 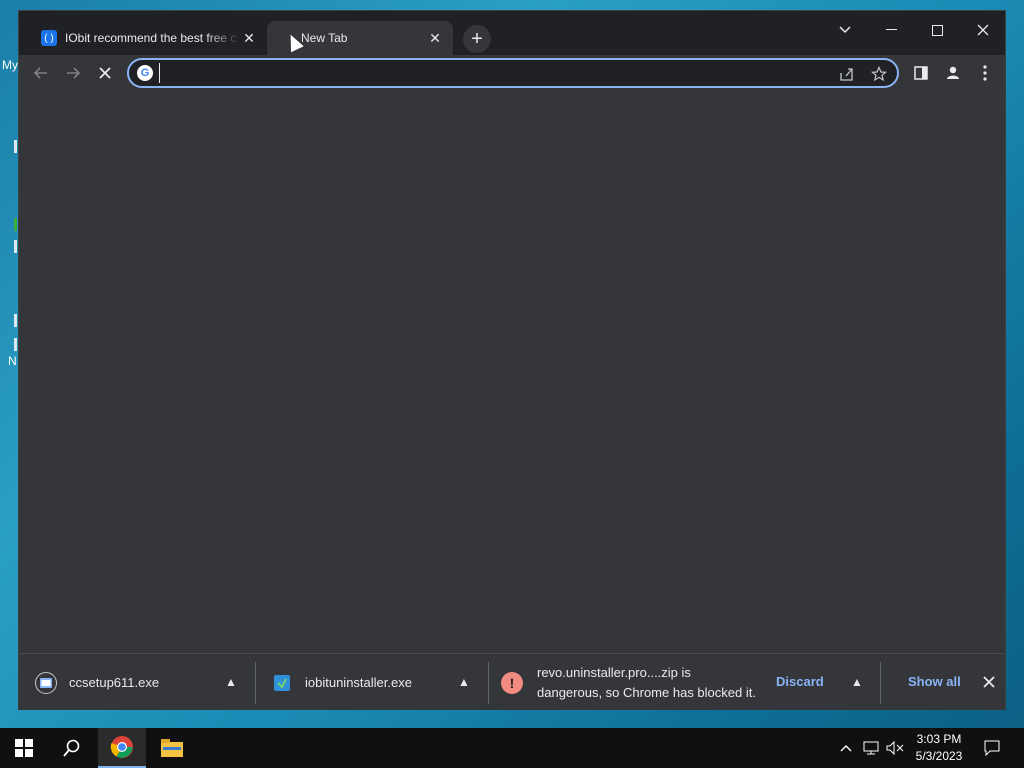 What do you see at coordinates (72, 748) in the screenshot?
I see `search-icon` at bounding box center [72, 748].